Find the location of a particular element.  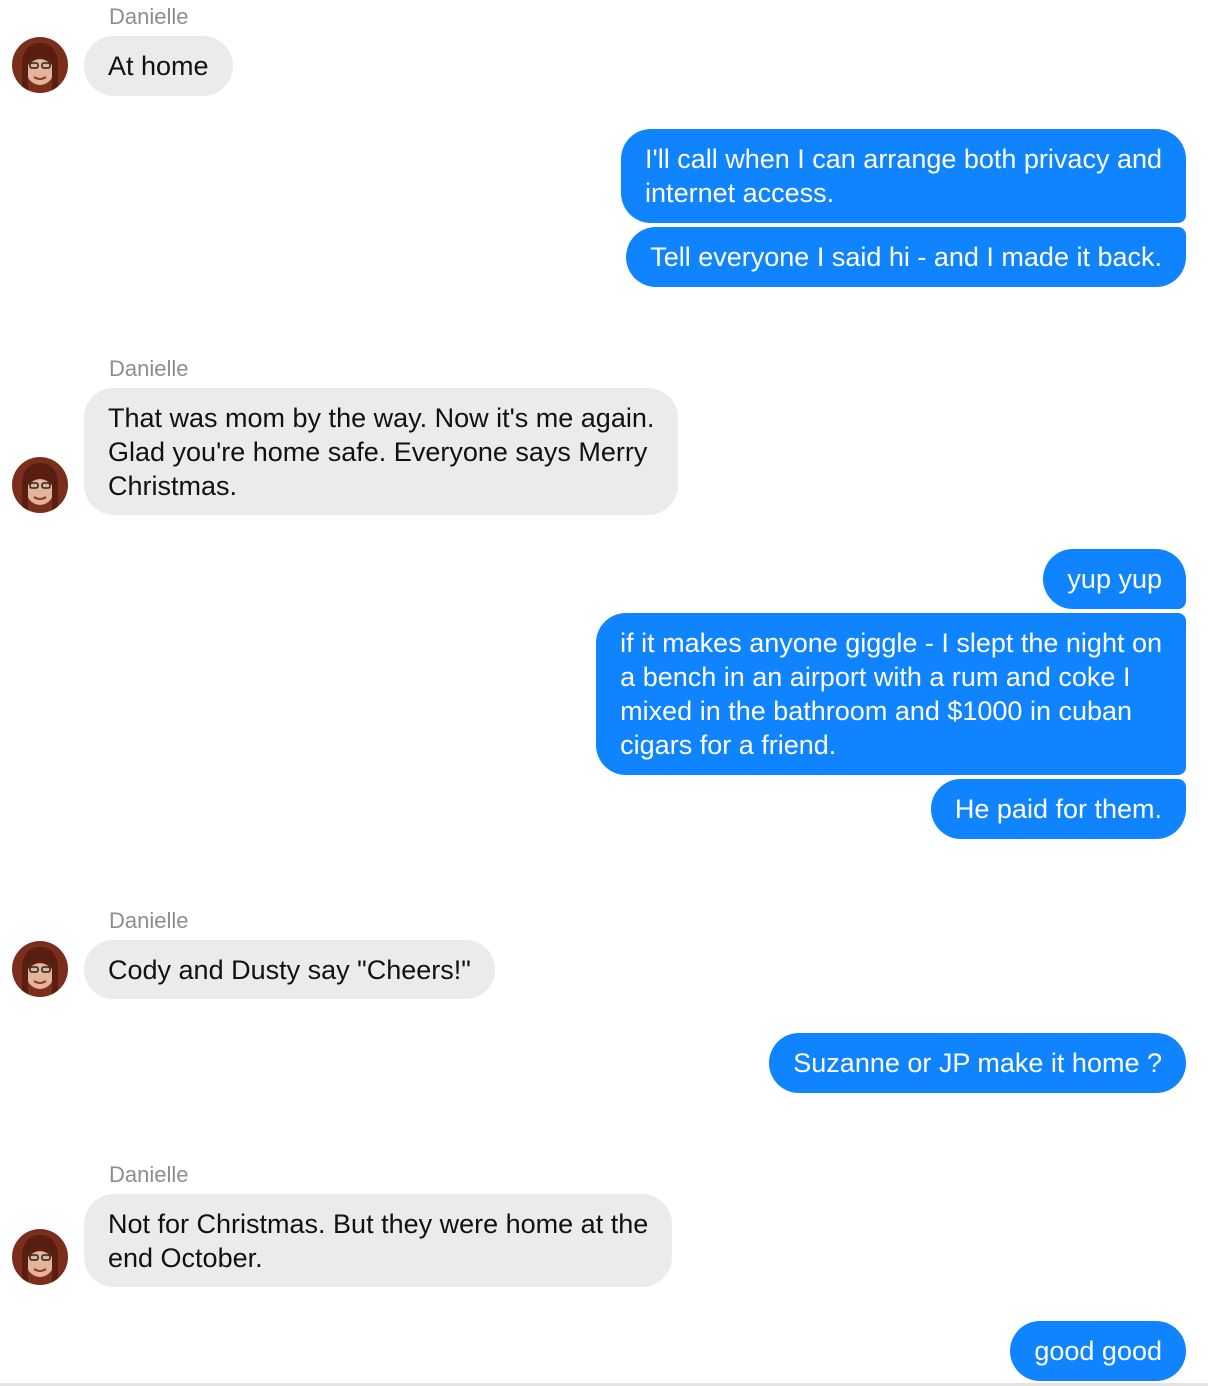

message-text: end October. is located at coordinates (185, 1258).